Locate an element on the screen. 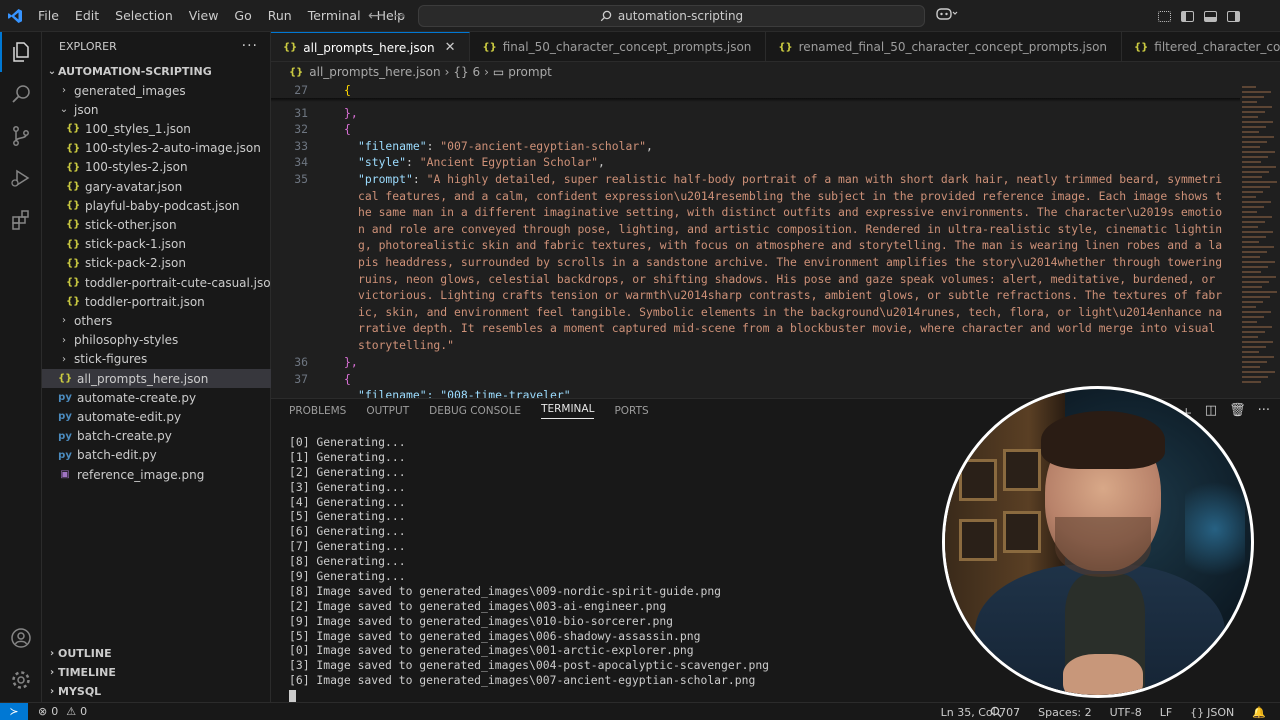 This screenshot has width=1280, height=720. problems-status: ⊗ 0 ⚠ 0 is located at coordinates (62, 711).